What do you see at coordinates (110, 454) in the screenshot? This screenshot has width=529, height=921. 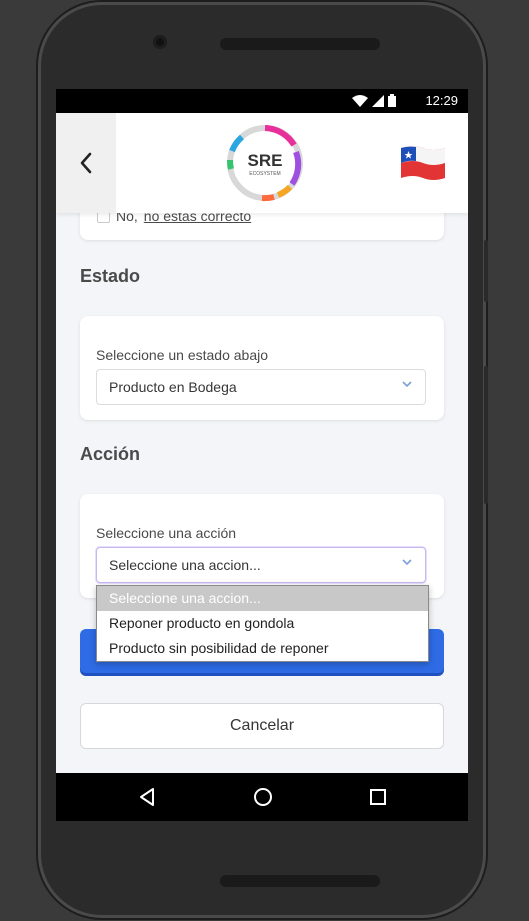 I see `accion-title: Acción` at bounding box center [110, 454].